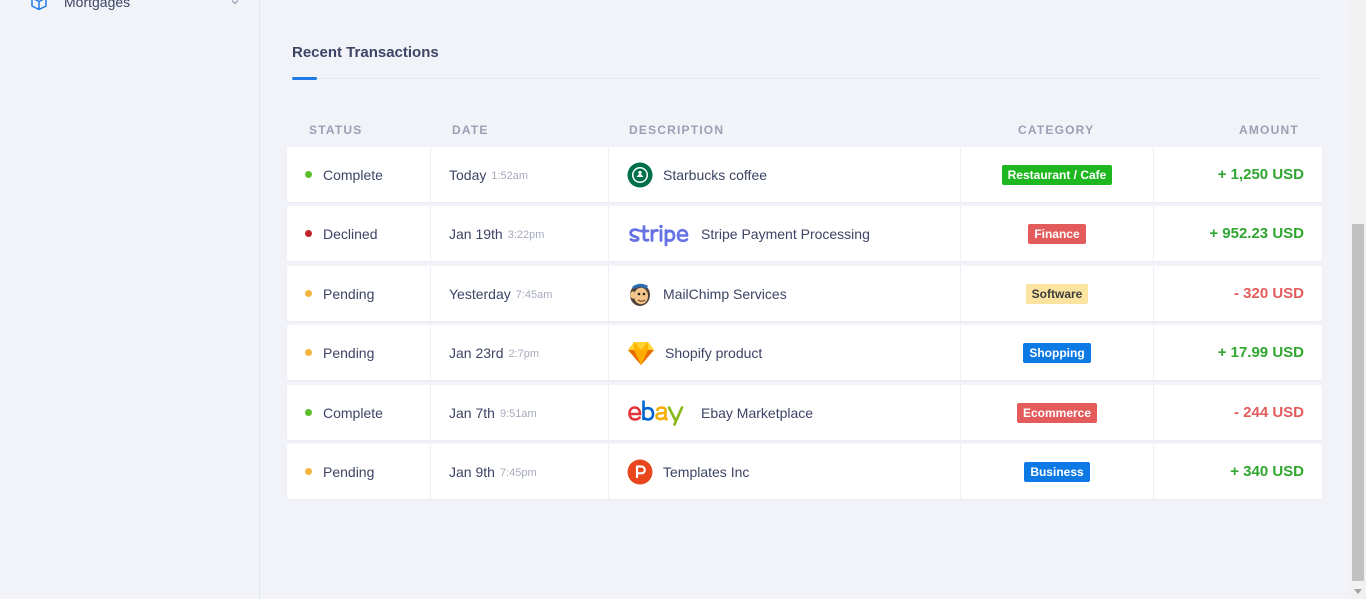 The width and height of the screenshot is (1366, 599). Describe the element at coordinates (1268, 412) in the screenshot. I see `amount-text: - 244 USD` at that location.